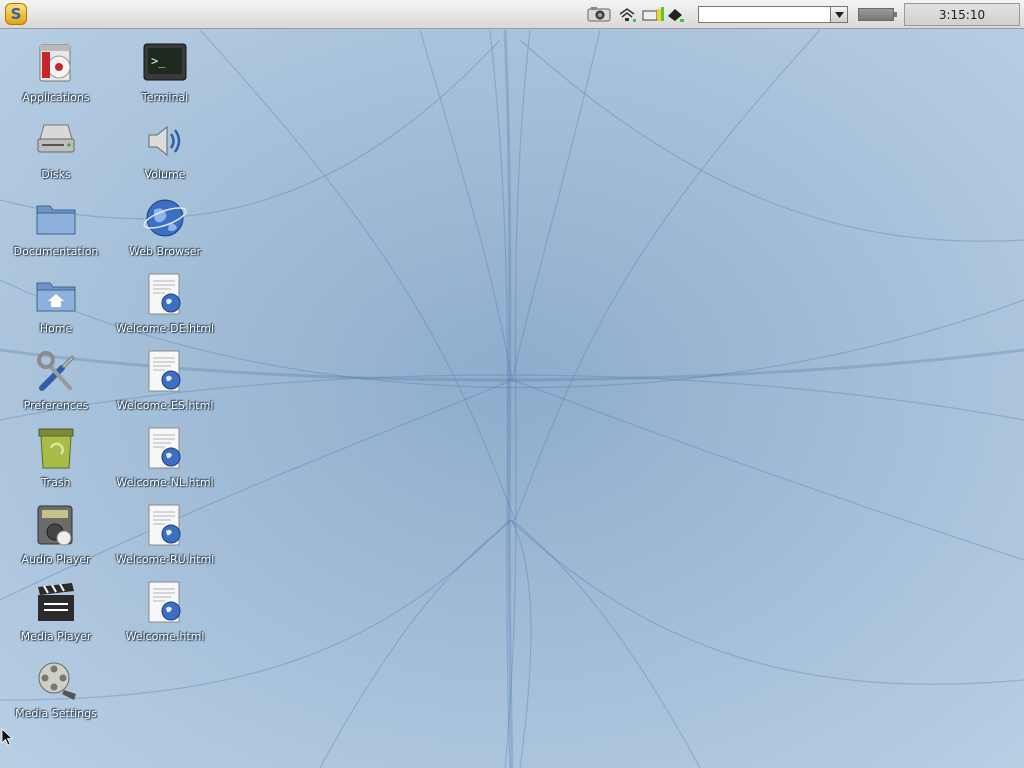 This screenshot has width=1024, height=768. I want to click on icon-label: Preferences, so click(56, 405).